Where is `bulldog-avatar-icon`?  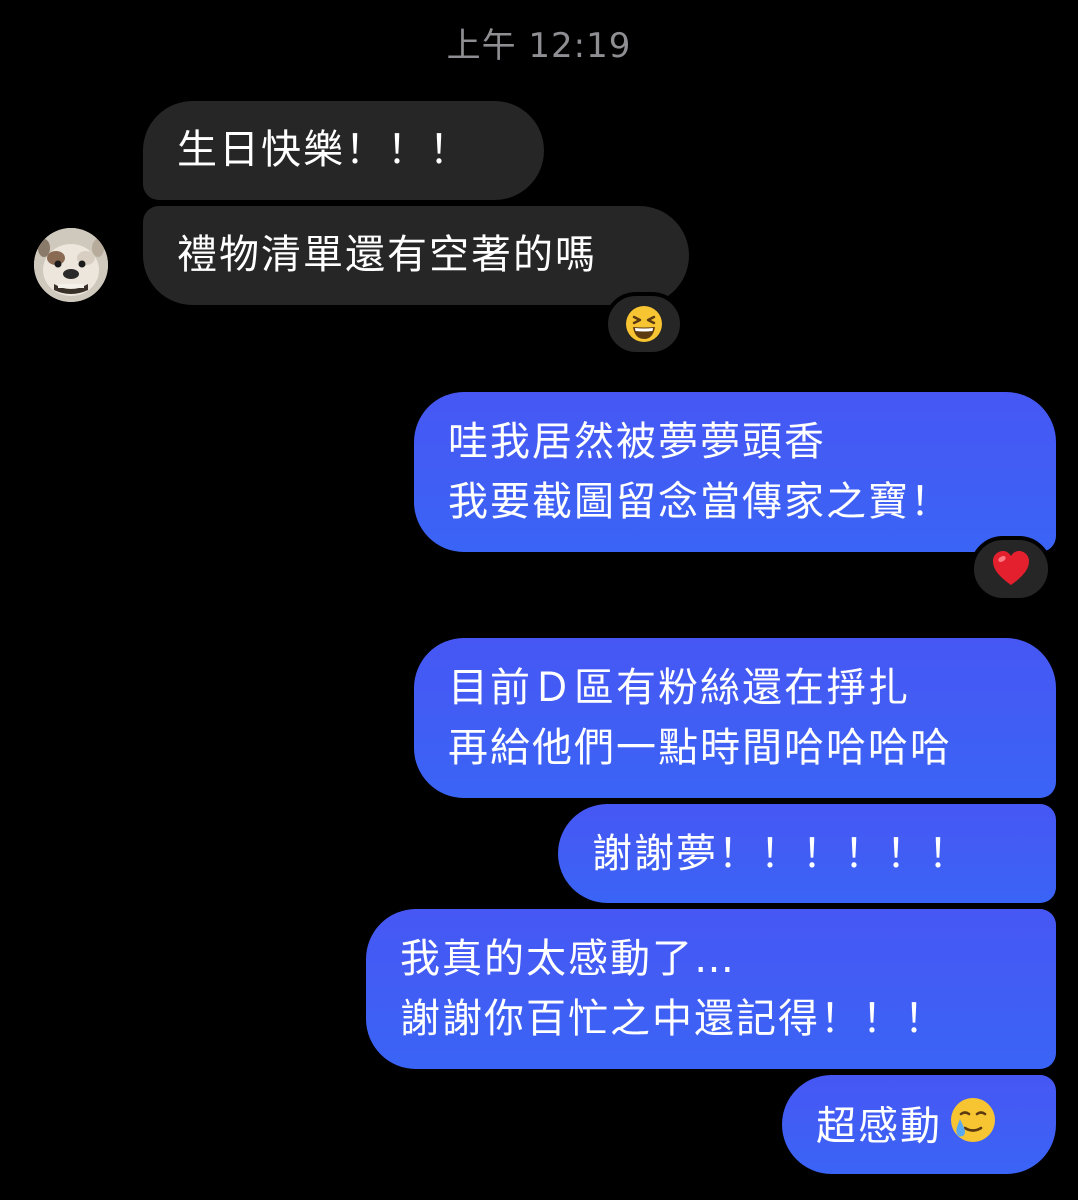 bulldog-avatar-icon is located at coordinates (71, 265).